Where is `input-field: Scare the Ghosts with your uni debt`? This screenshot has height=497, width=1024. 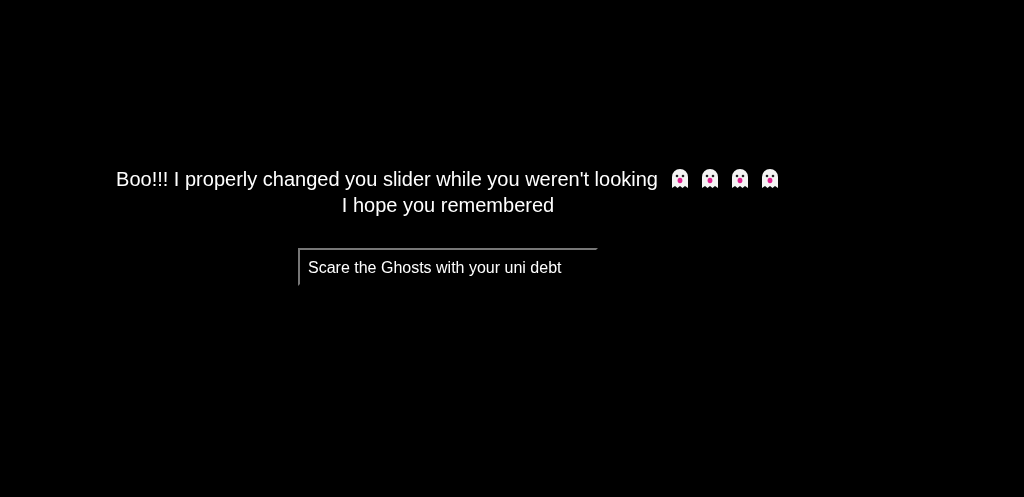 input-field: Scare the Ghosts with your uni debt is located at coordinates (448, 267).